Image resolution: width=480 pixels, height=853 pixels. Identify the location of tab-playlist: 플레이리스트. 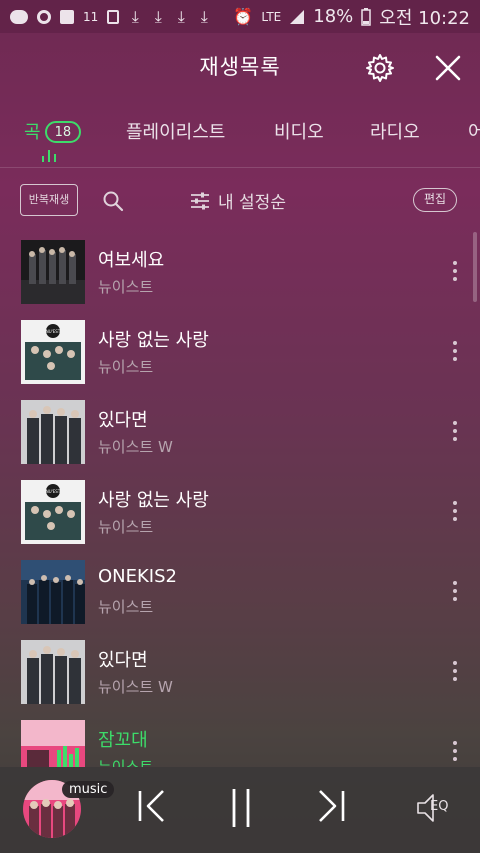
(175, 131).